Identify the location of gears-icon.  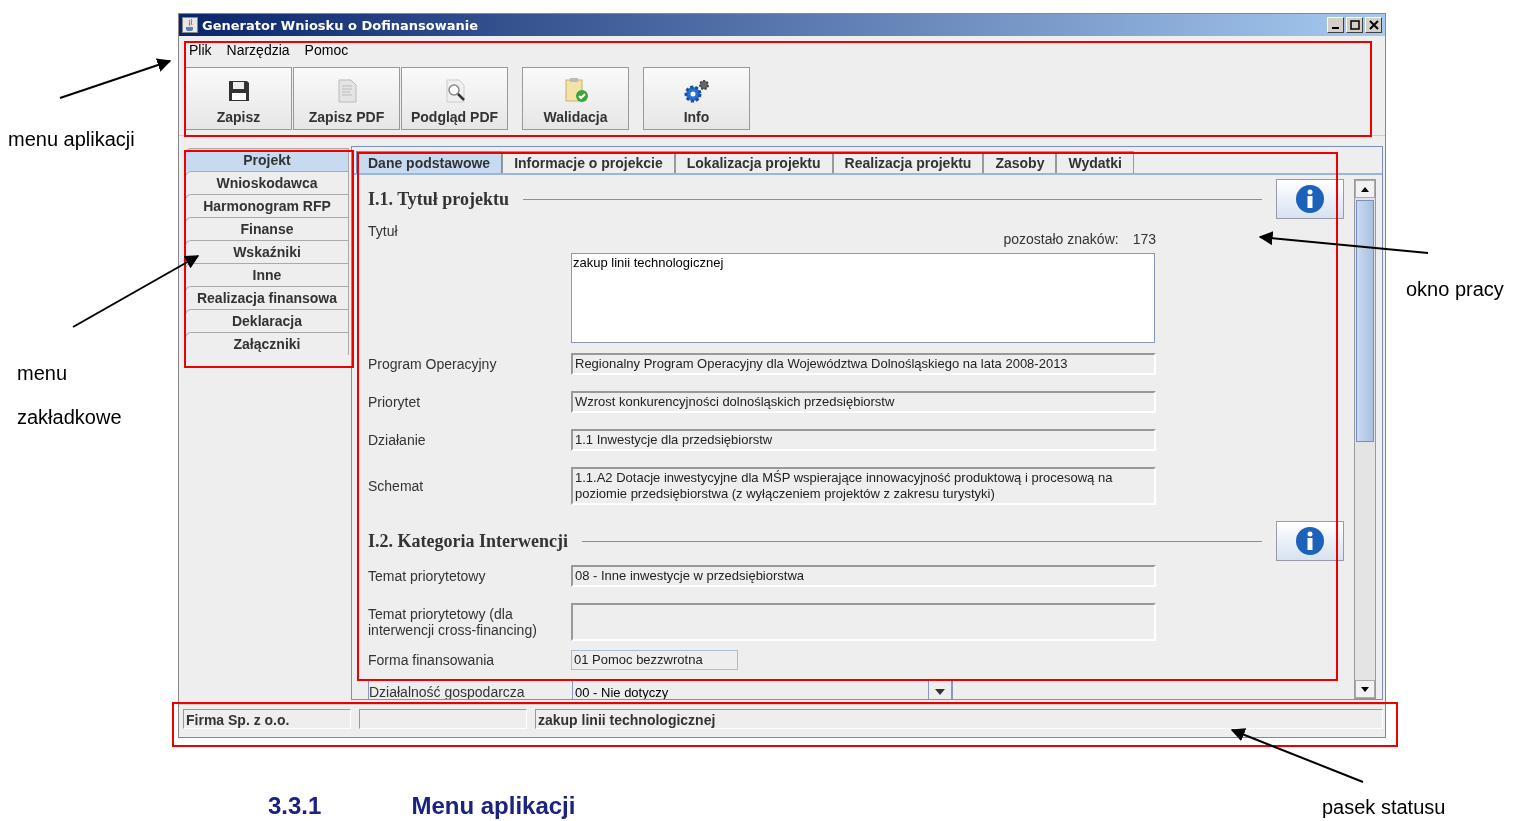
(696, 91).